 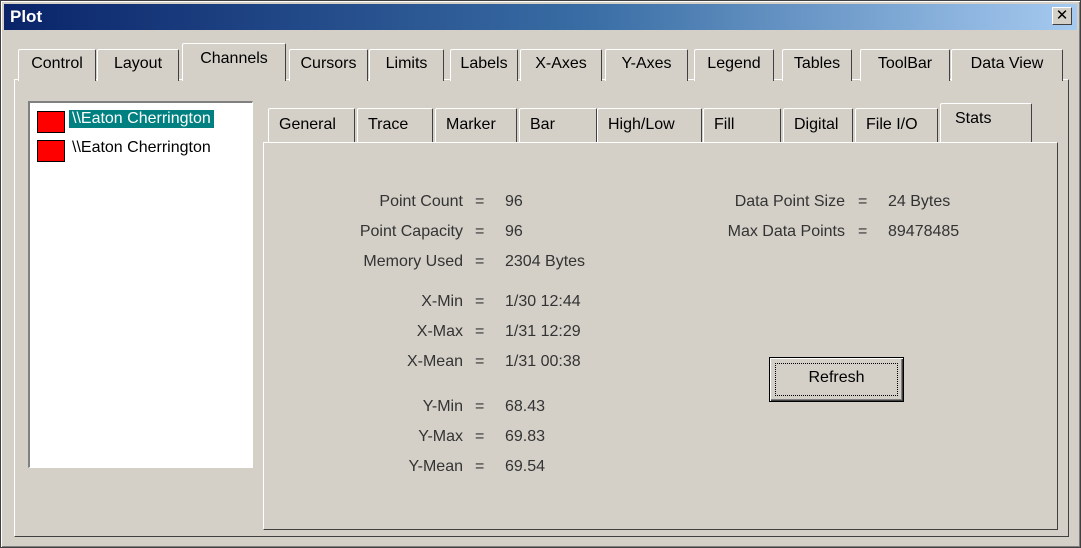 I want to click on subtab-general: General, so click(x=311, y=125).